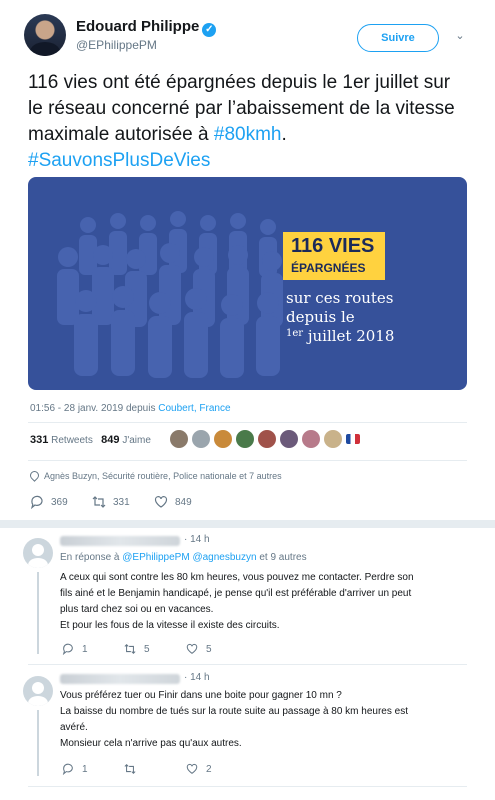 The height and width of the screenshot is (800, 495). Describe the element at coordinates (137, 609) in the screenshot. I see `reply-text-line: plus tard chez soi ou en vacances.` at that location.